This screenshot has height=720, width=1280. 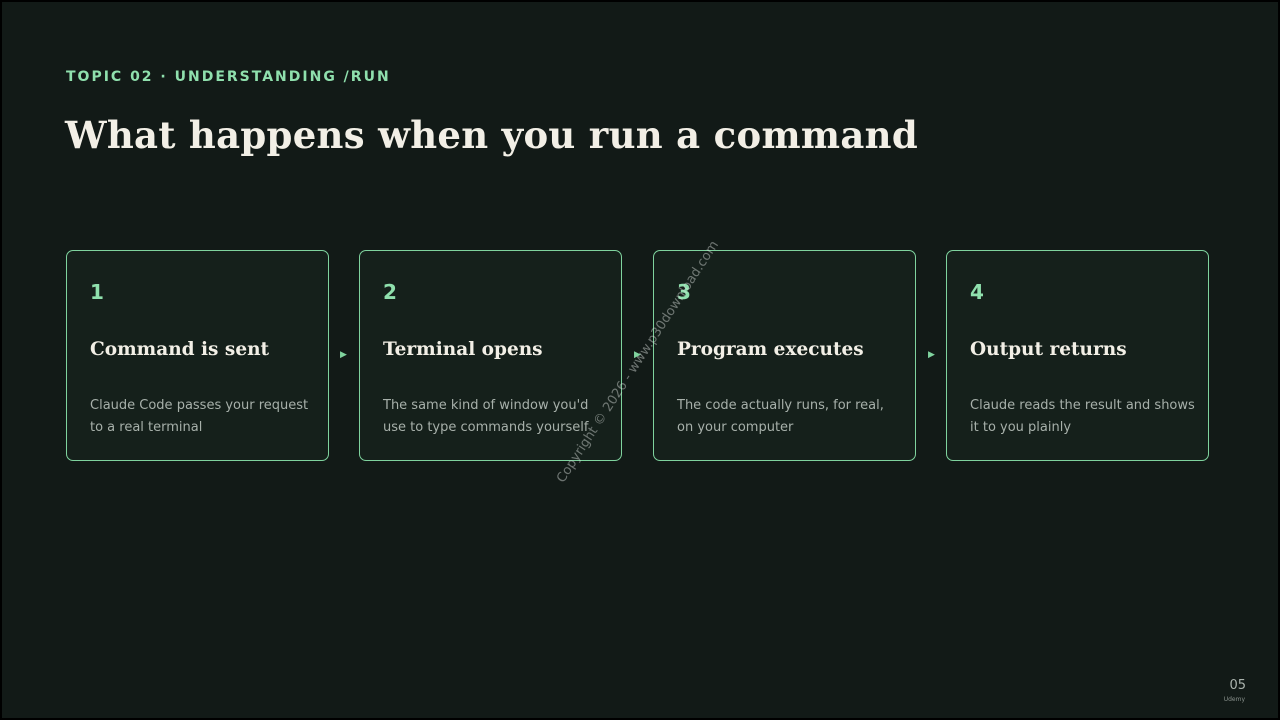 What do you see at coordinates (1237, 685) in the screenshot?
I see `page-number: 05` at bounding box center [1237, 685].